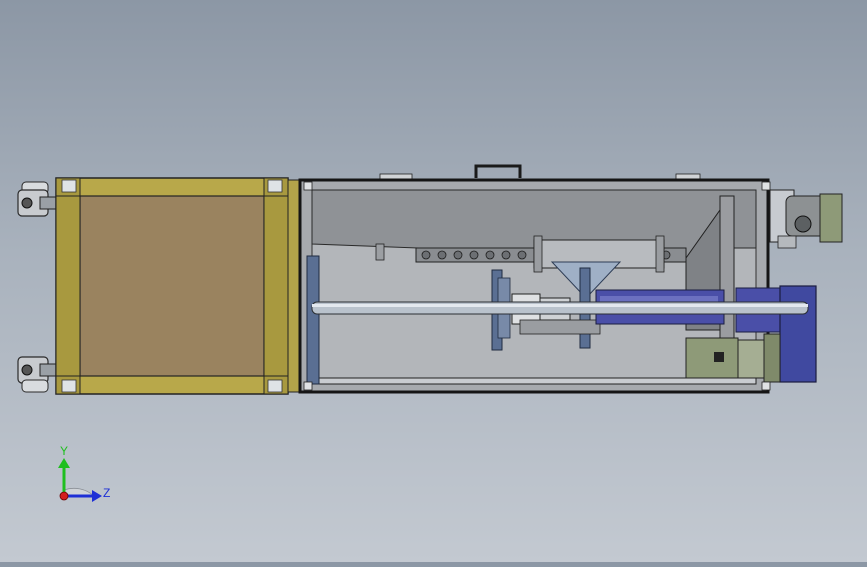 This screenshot has height=567, width=867. What do you see at coordinates (84, 473) in the screenshot?
I see `axis-triad: Y Z` at bounding box center [84, 473].